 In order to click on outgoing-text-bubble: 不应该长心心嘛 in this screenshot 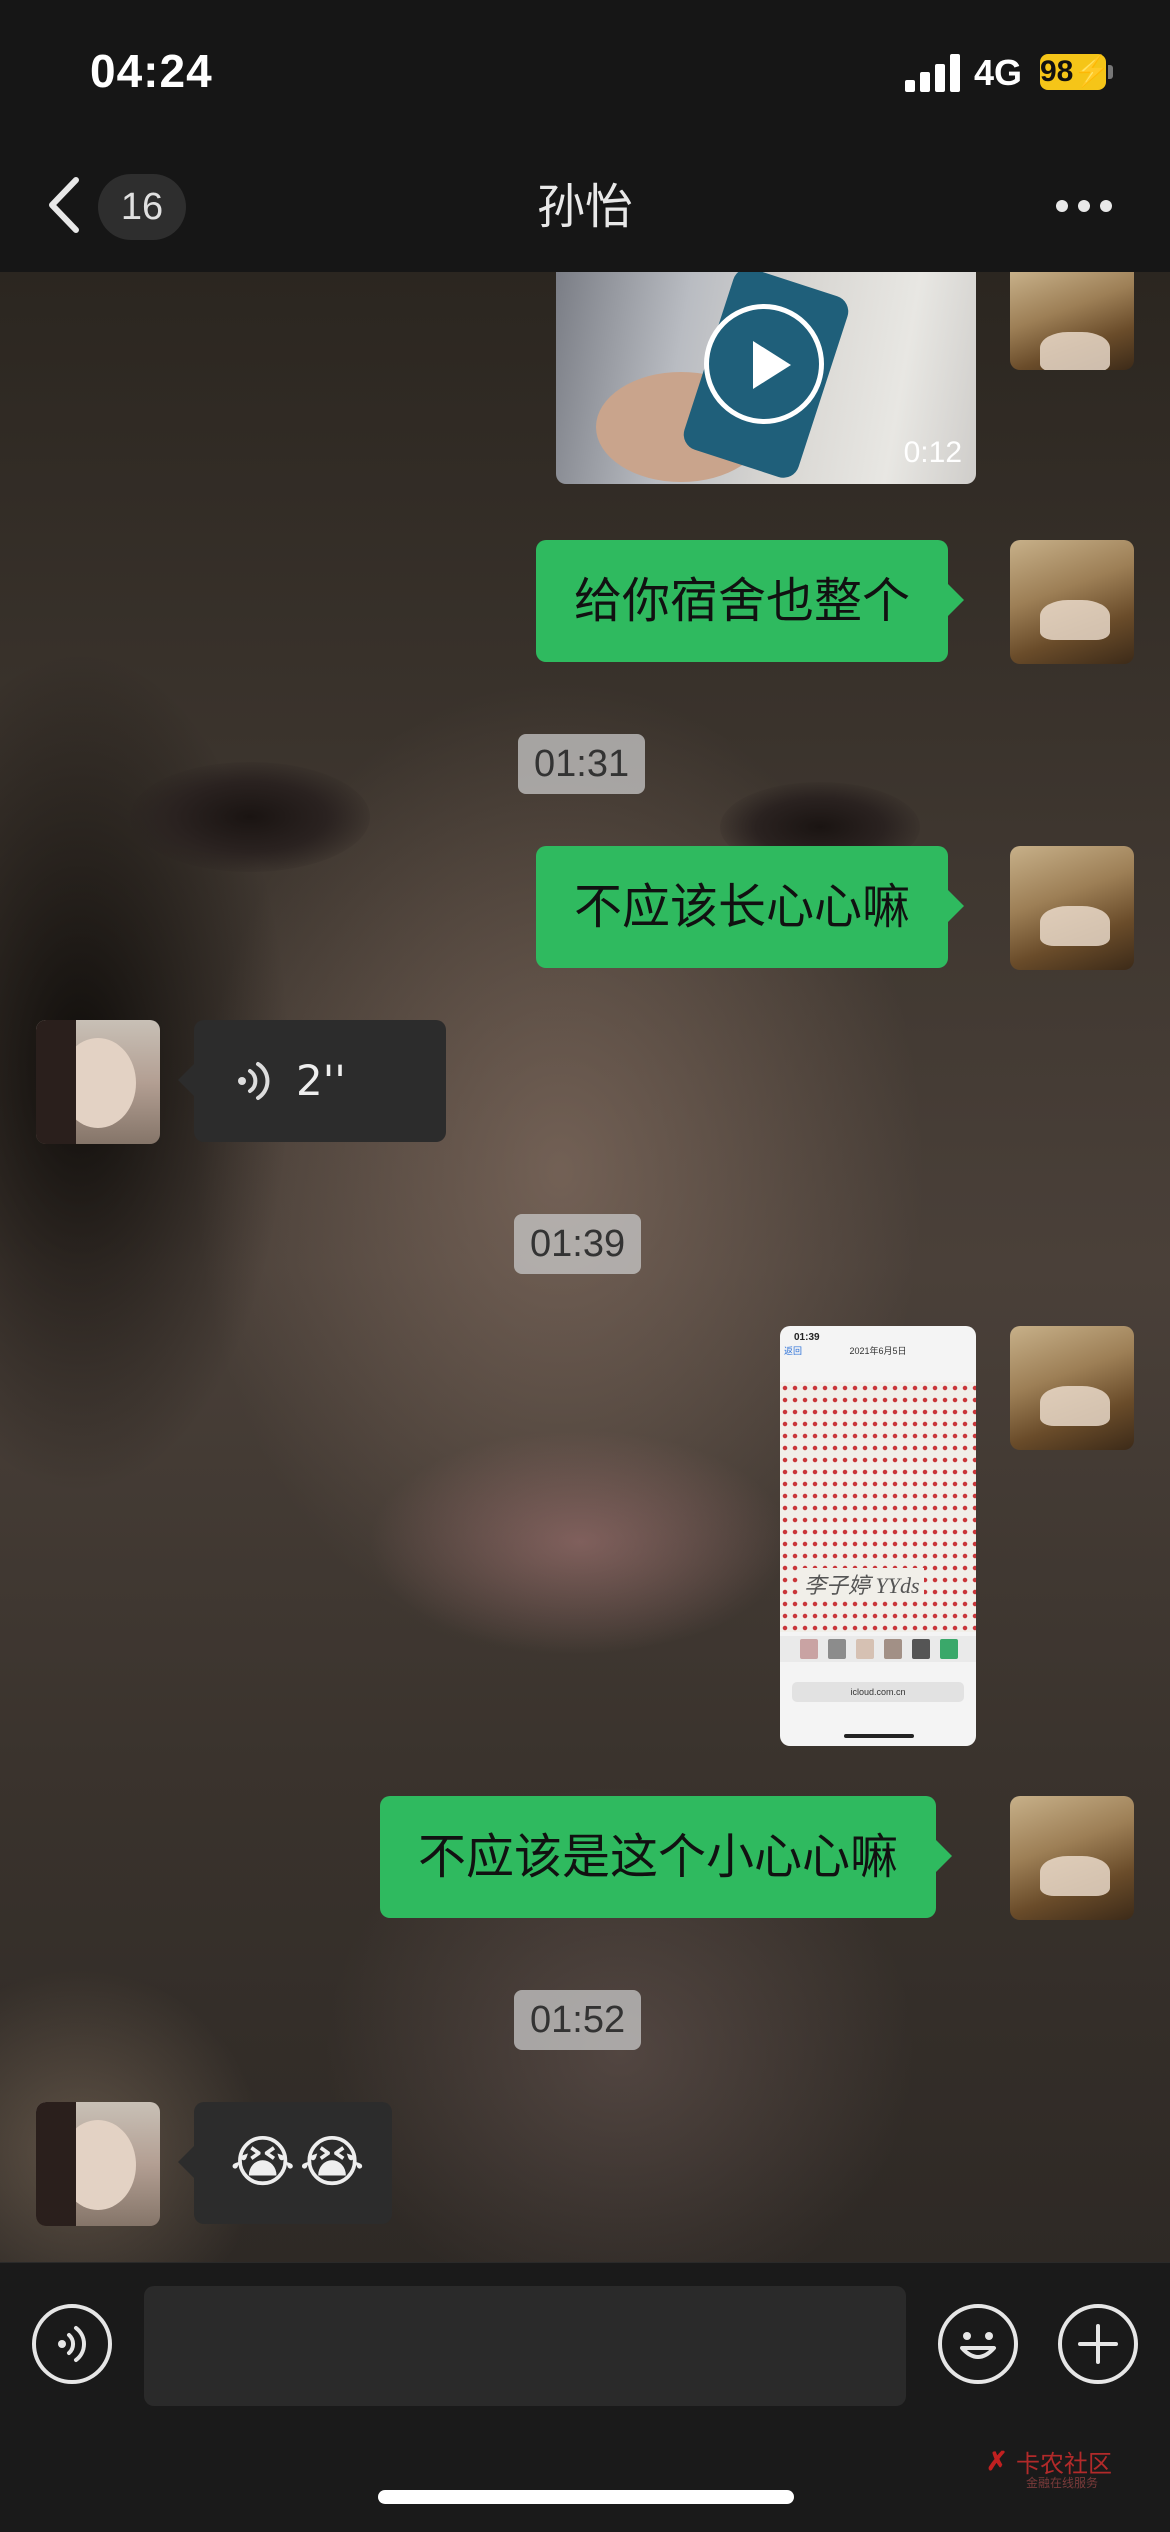, I will do `click(750, 907)`.